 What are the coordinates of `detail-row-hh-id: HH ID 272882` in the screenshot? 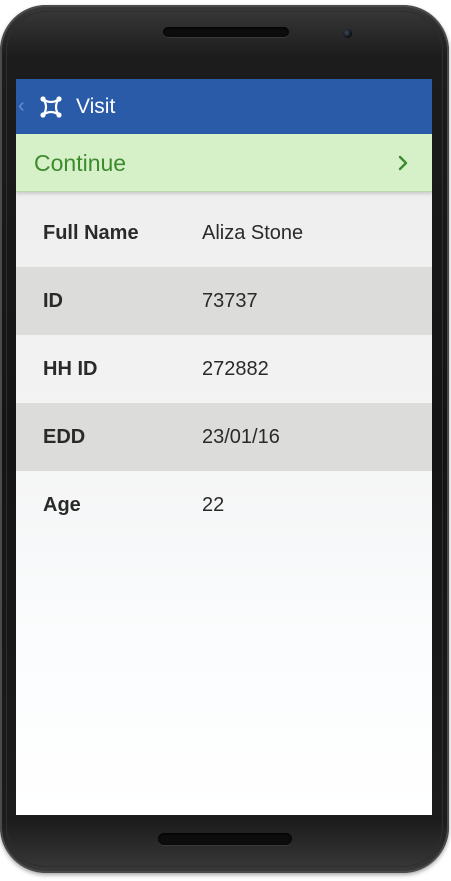 It's located at (224, 369).